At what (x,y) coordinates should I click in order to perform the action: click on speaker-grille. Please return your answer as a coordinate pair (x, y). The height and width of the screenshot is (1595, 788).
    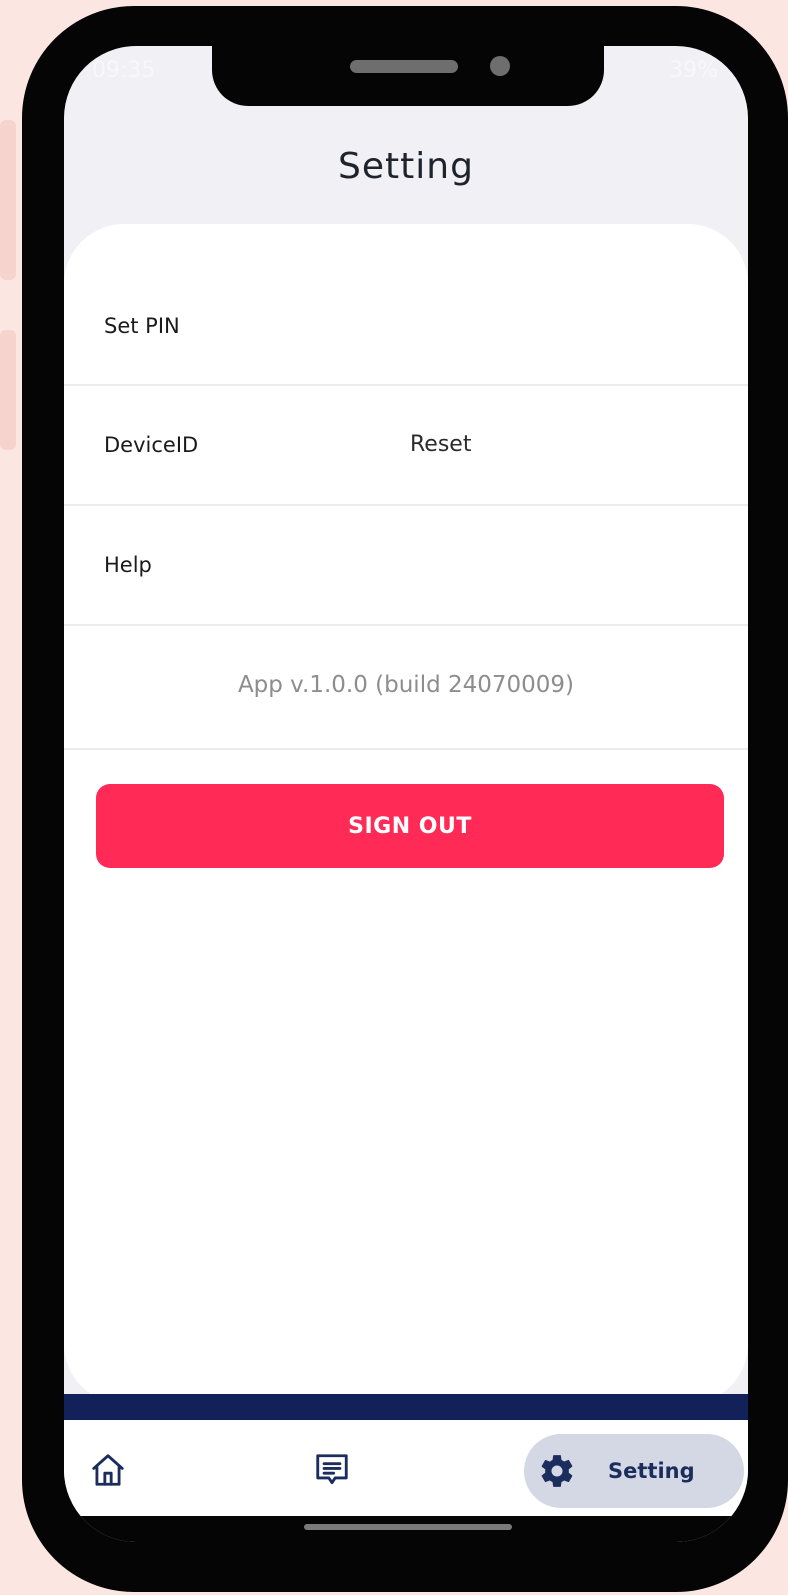
    Looking at the image, I should click on (404, 66).